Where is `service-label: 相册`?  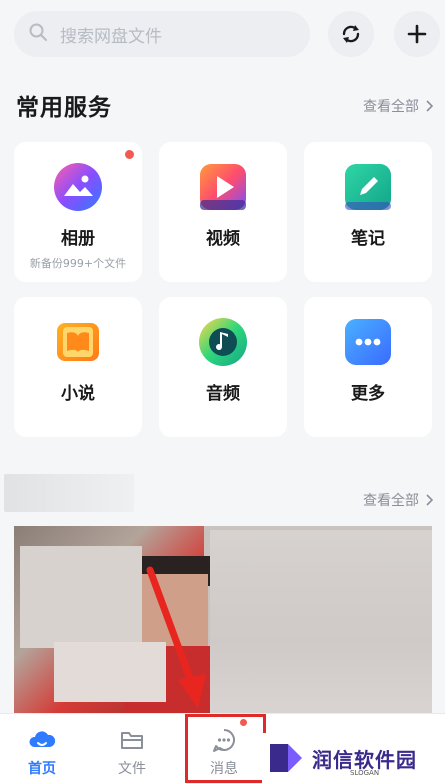 service-label: 相册 is located at coordinates (78, 239).